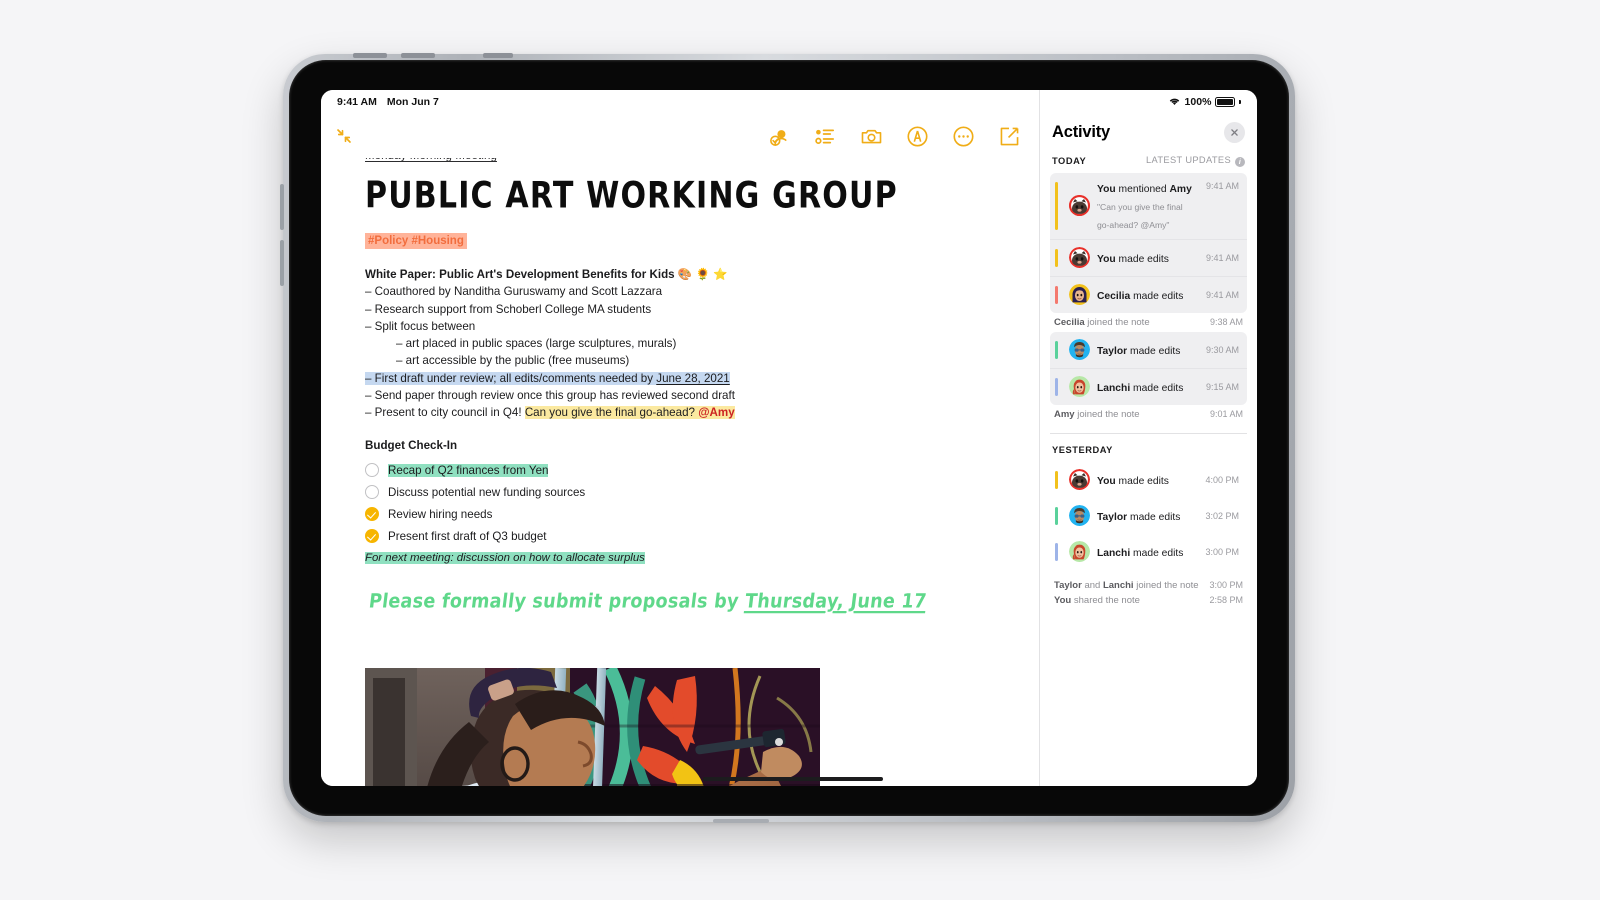 This screenshot has height=900, width=1600. I want to click on latest-updates-label: LATEST UPDATES i, so click(1195, 161).